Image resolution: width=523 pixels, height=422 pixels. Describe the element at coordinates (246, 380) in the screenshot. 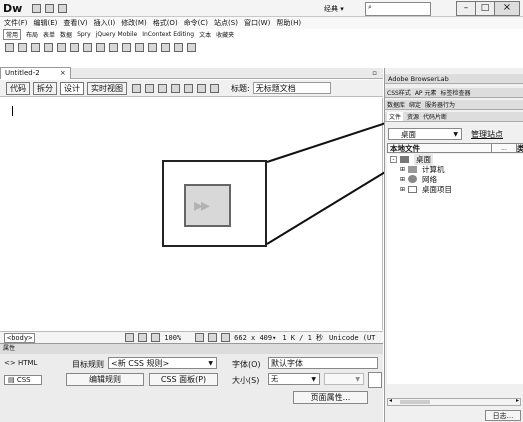

I see `size-label: 大小(S)` at that location.